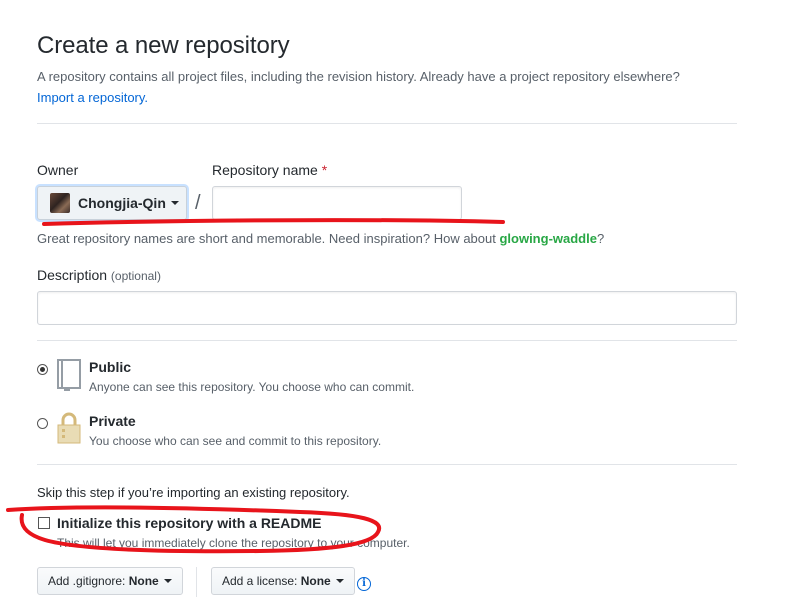 This screenshot has width=790, height=614. Describe the element at coordinates (600, 238) in the screenshot. I see `hint-suffix: ?` at that location.